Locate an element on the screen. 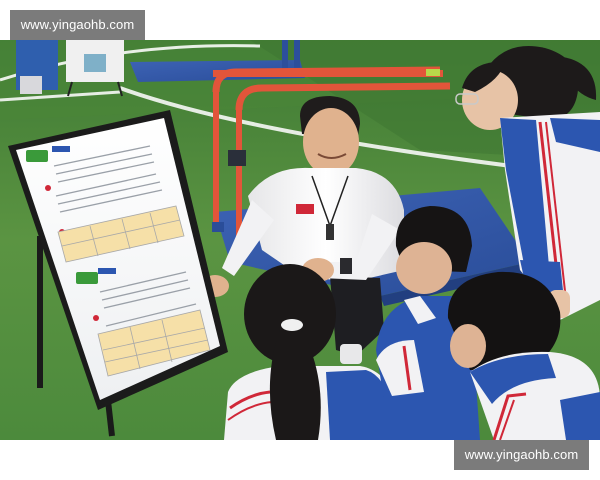 Image resolution: width=600 pixels, height=480 pixels. watermark-bottom: www.yingaohb.com is located at coordinates (521, 455).